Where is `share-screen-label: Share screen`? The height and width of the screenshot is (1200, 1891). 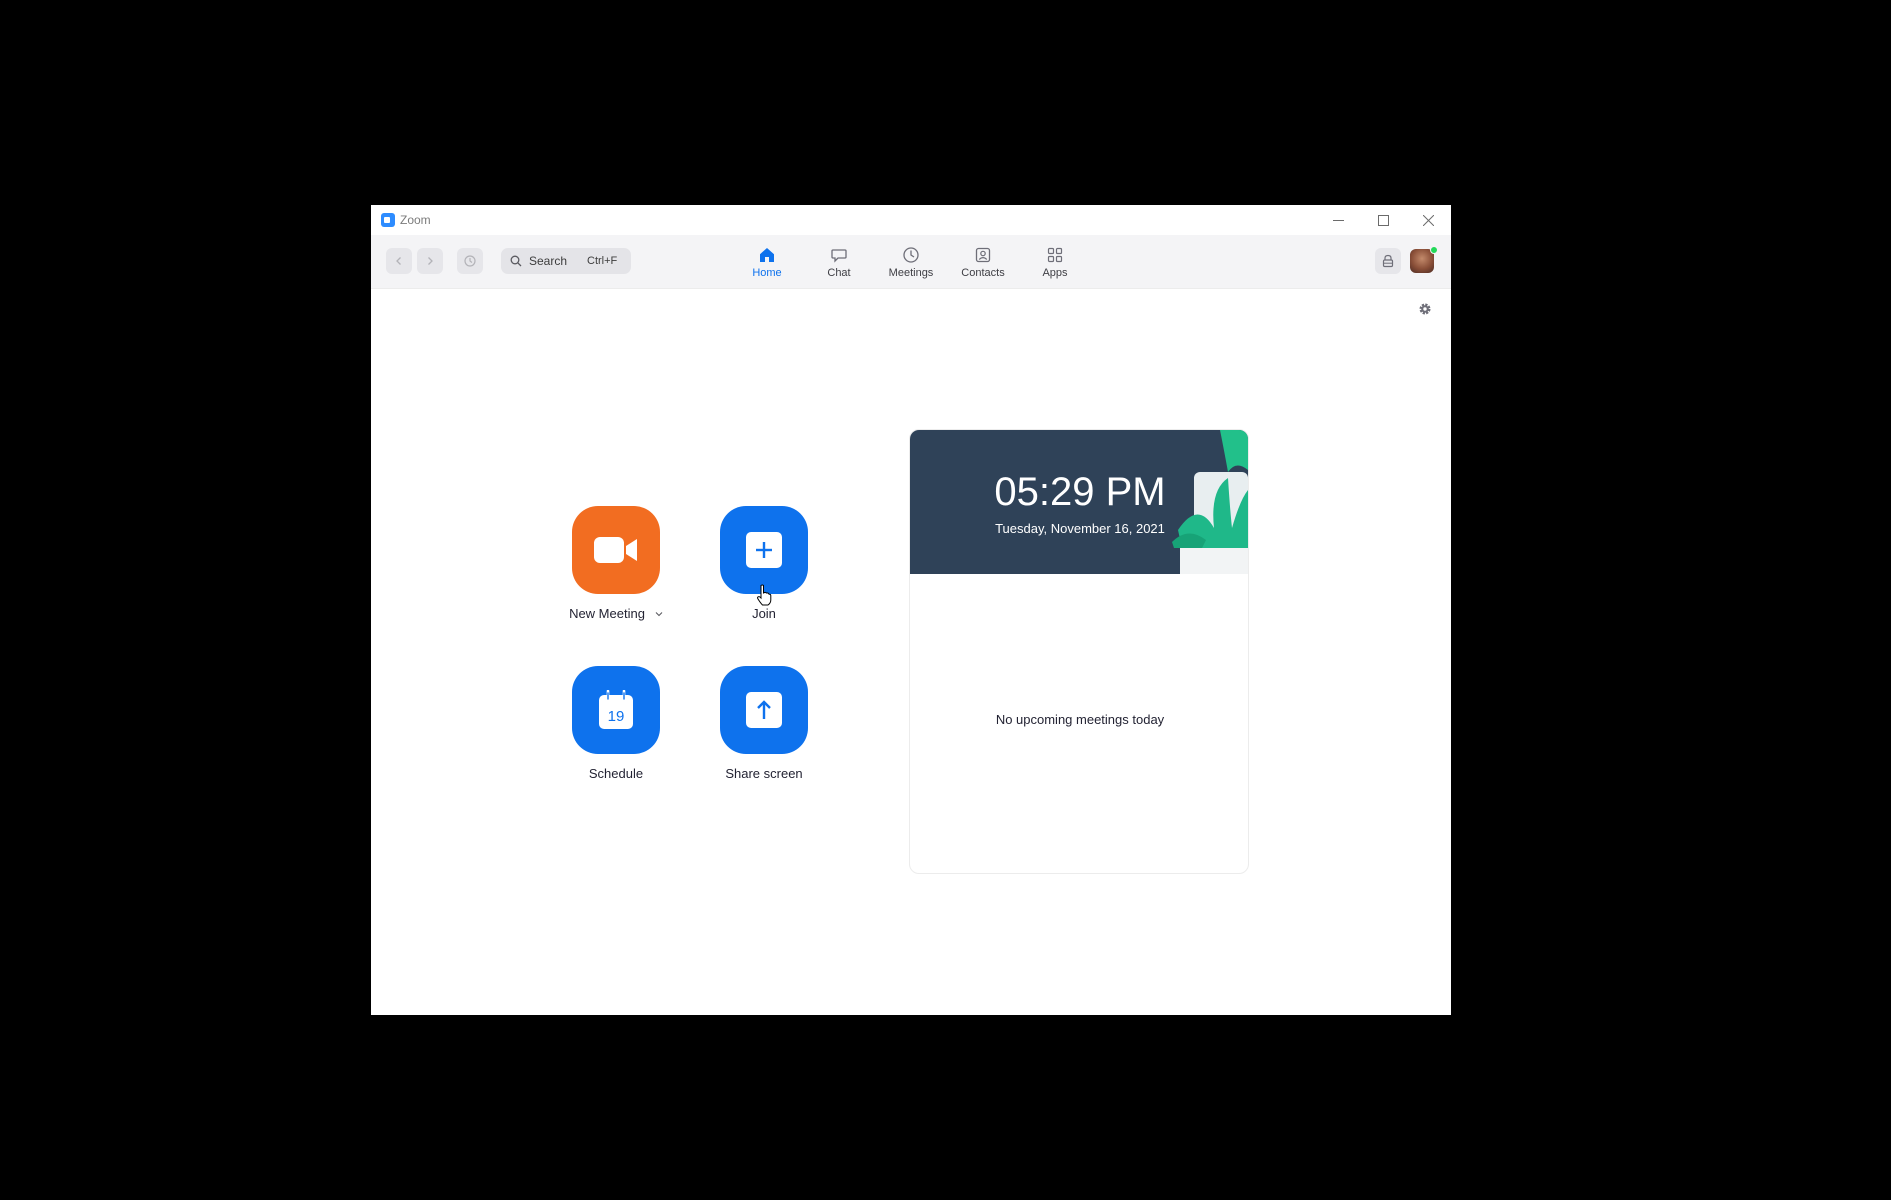 share-screen-label: Share screen is located at coordinates (764, 773).